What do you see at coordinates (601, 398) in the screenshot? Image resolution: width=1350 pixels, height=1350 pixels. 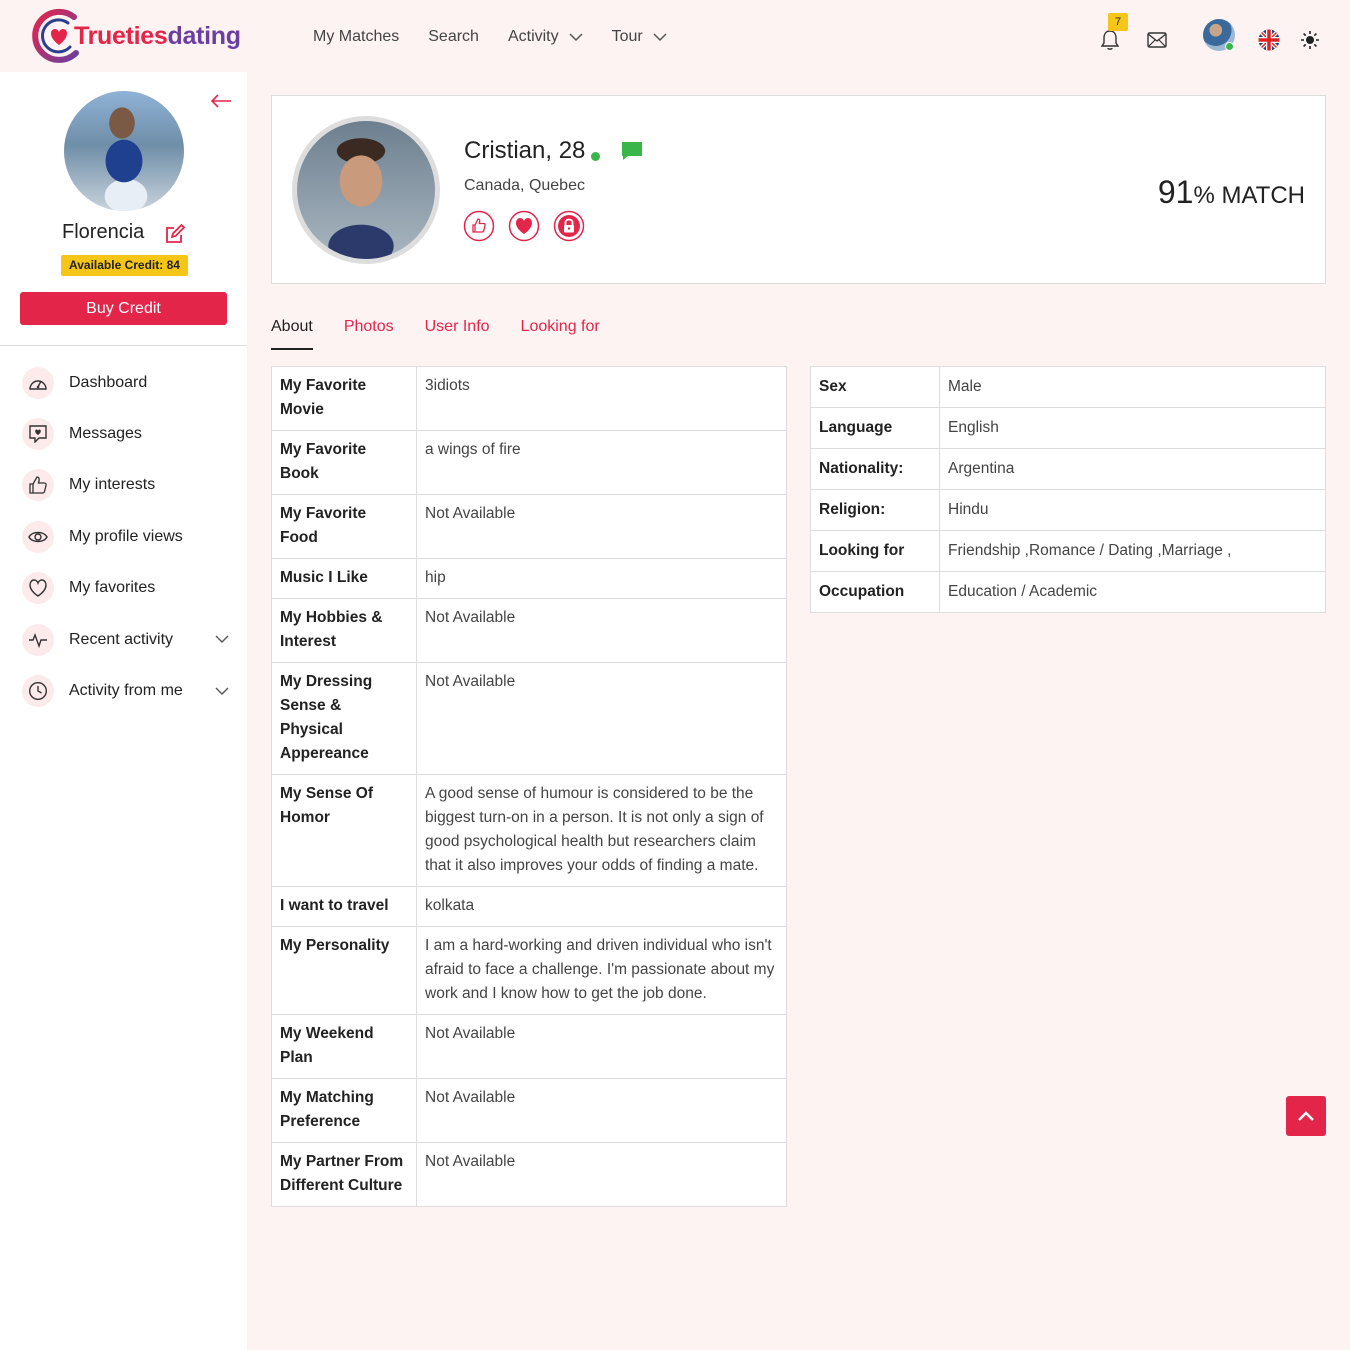 I see `row-value: 3idiots` at bounding box center [601, 398].